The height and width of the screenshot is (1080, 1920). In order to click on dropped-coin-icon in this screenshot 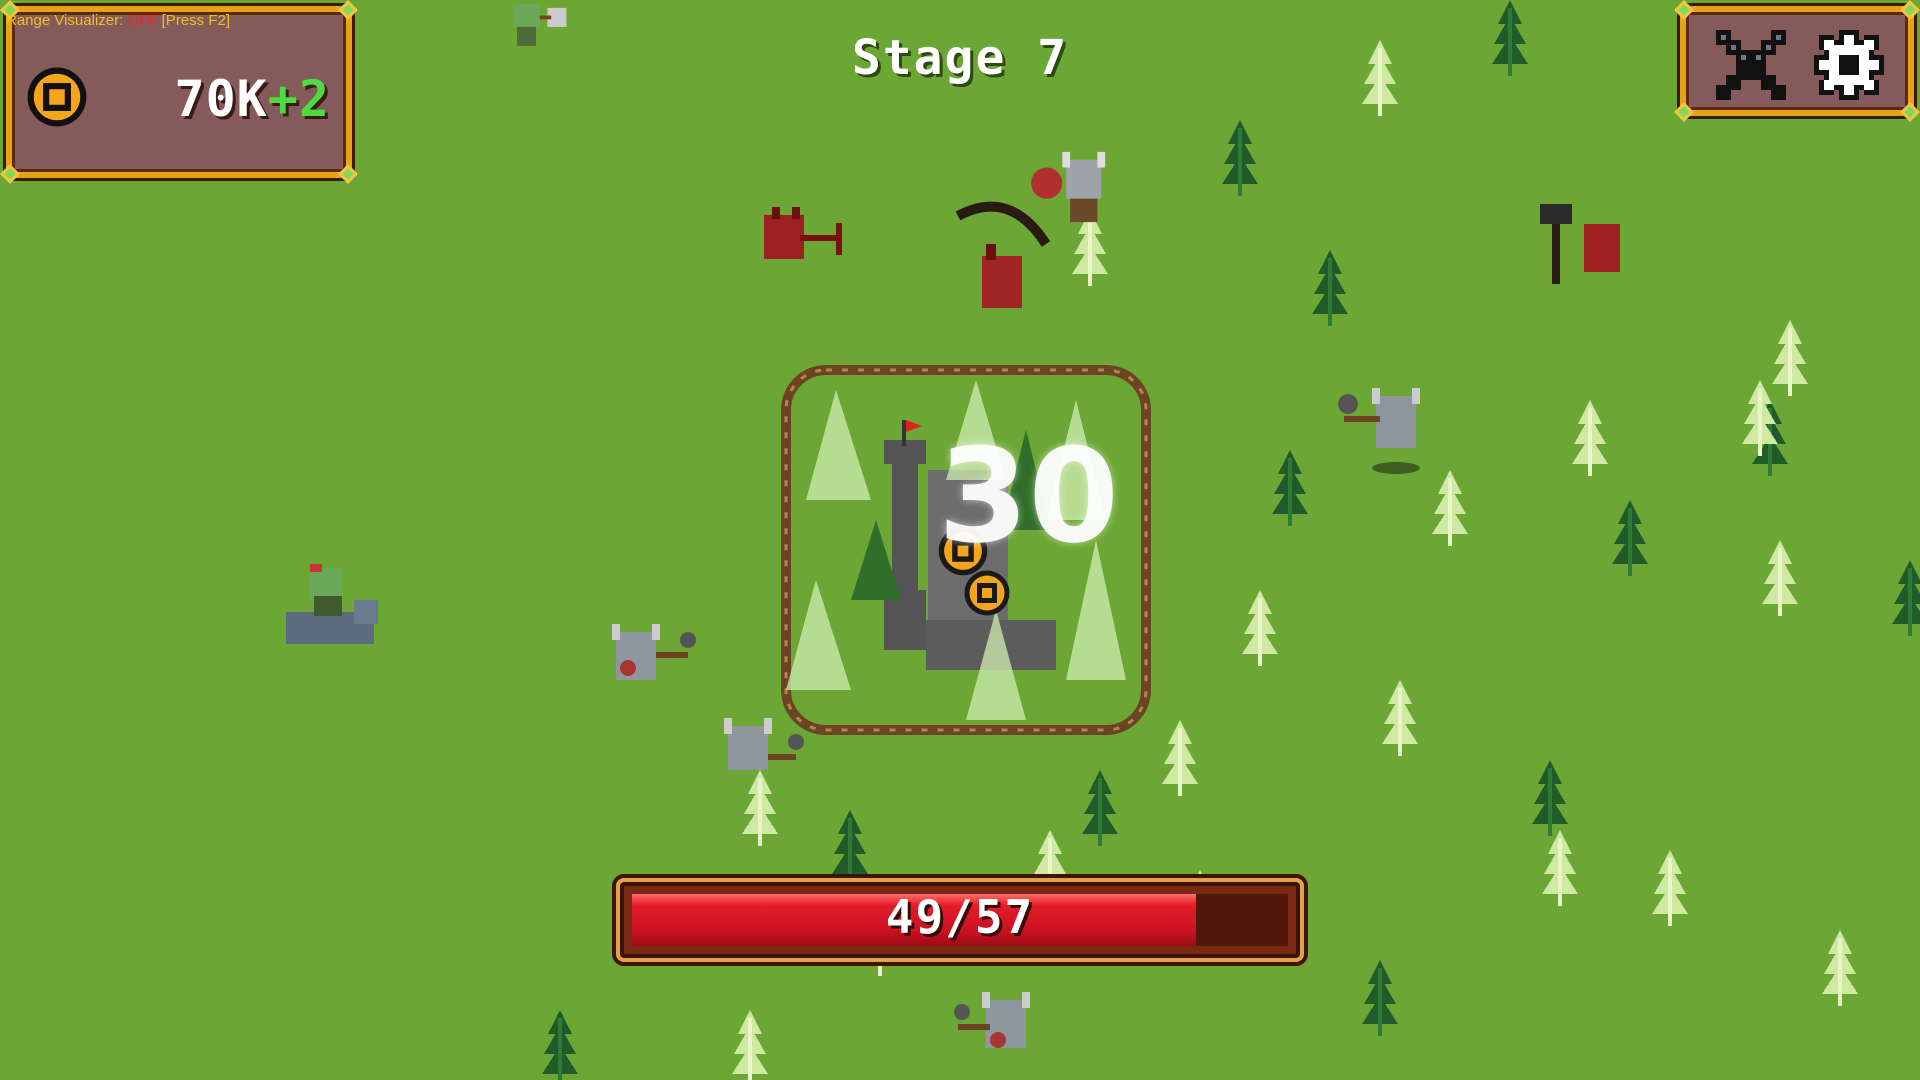, I will do `click(987, 593)`.